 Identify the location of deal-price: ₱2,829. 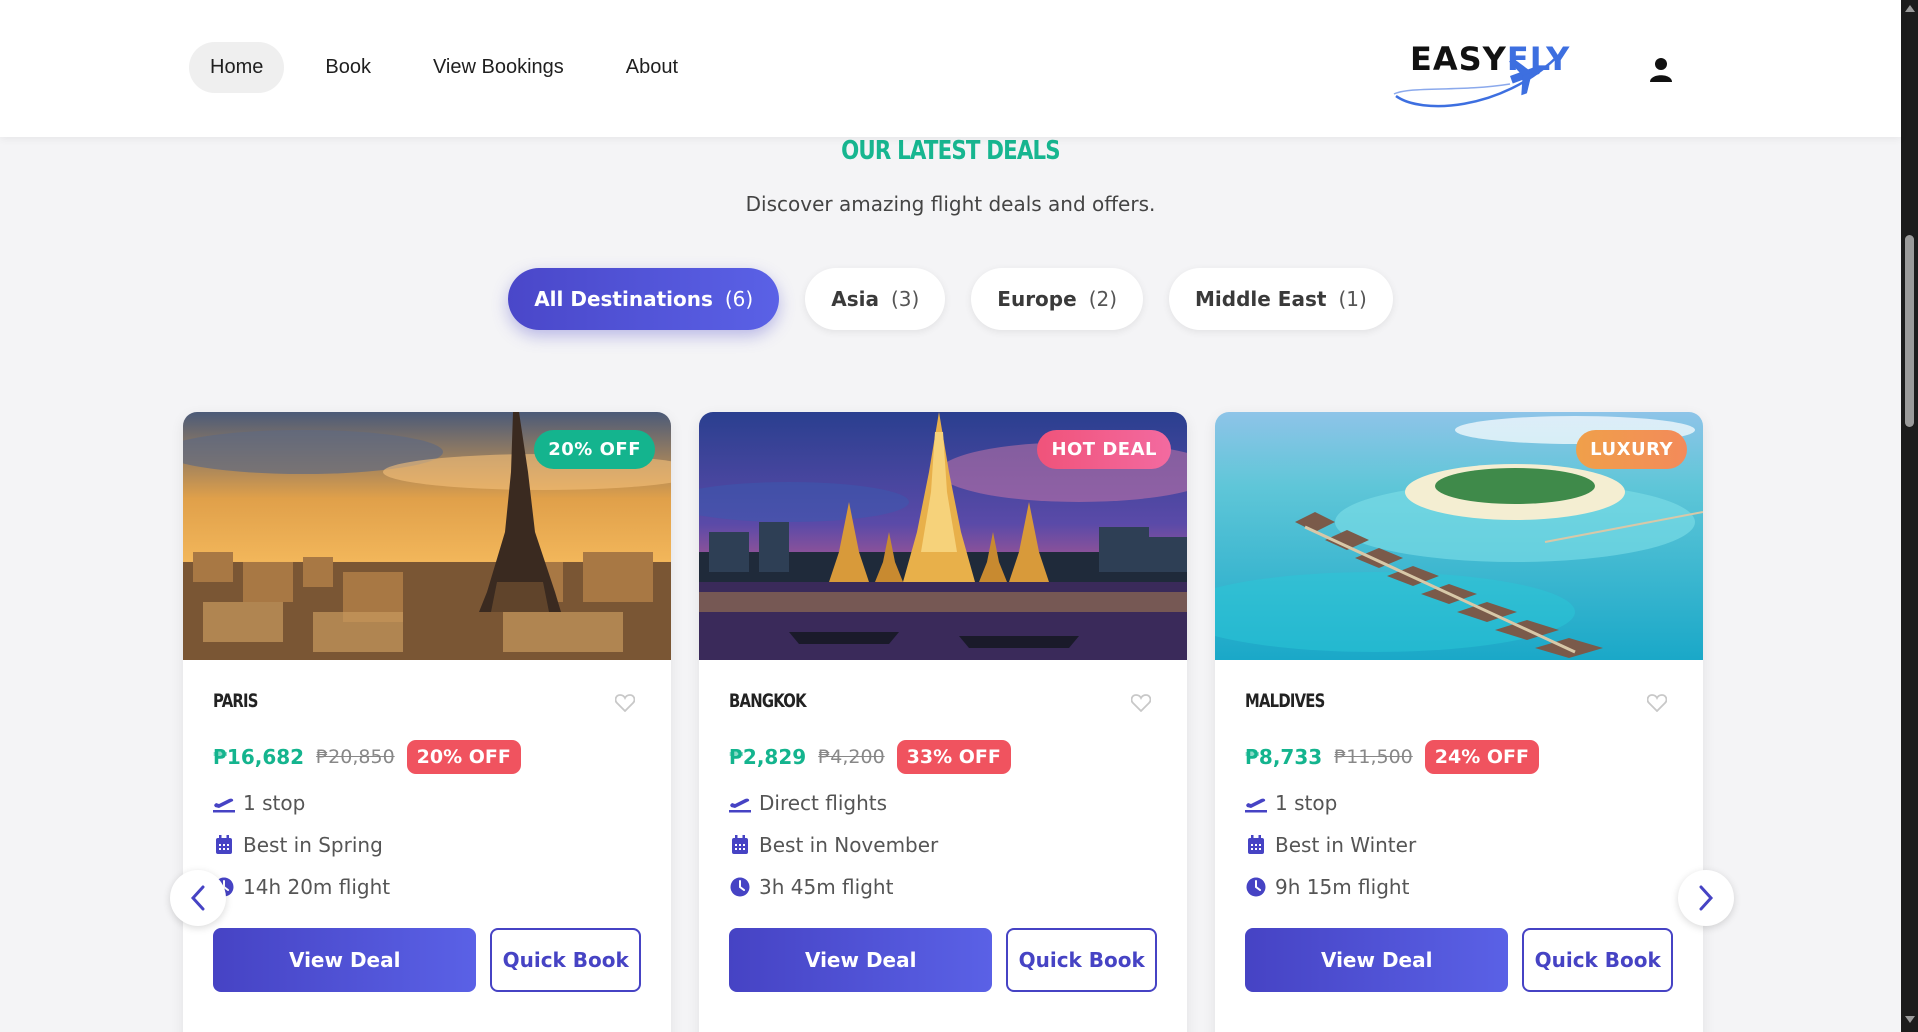
(768, 757).